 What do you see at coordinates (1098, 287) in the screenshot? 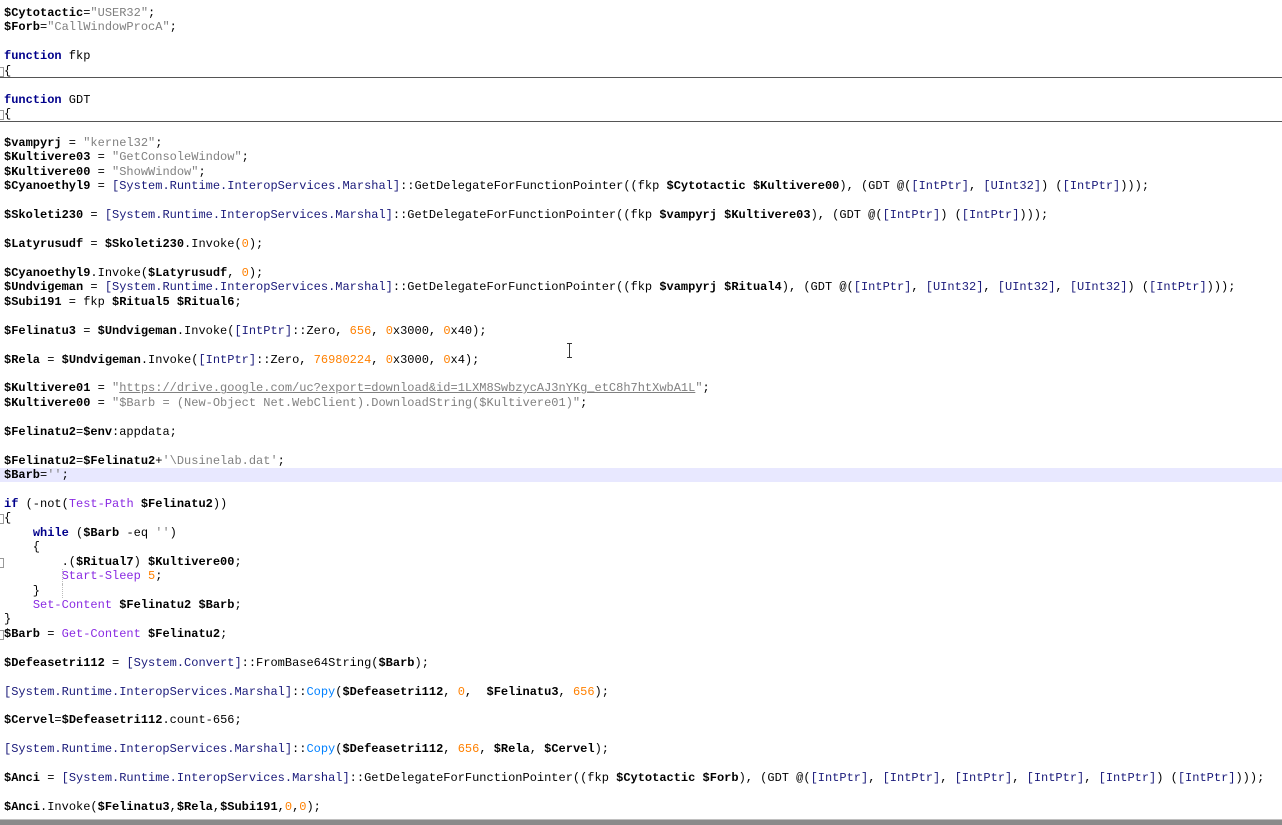
I see `code-token: [UInt32]` at bounding box center [1098, 287].